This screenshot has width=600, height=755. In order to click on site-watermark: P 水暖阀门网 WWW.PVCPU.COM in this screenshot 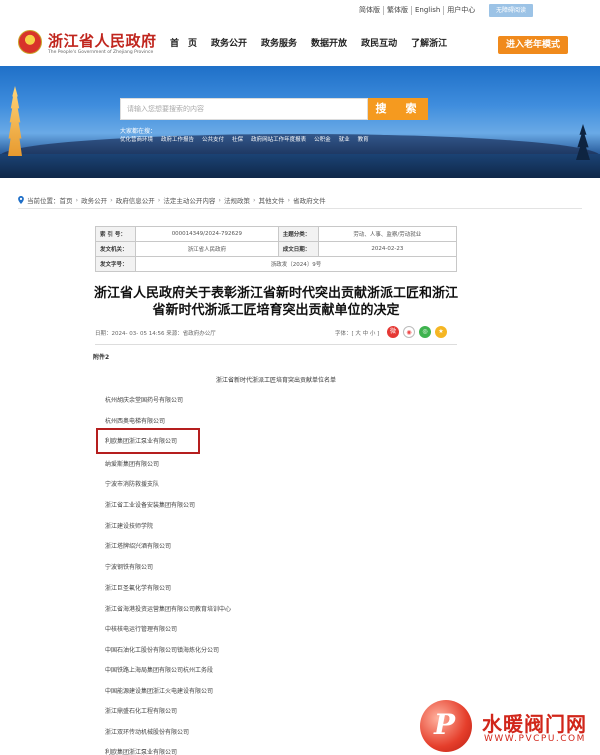, I will do `click(510, 727)`.